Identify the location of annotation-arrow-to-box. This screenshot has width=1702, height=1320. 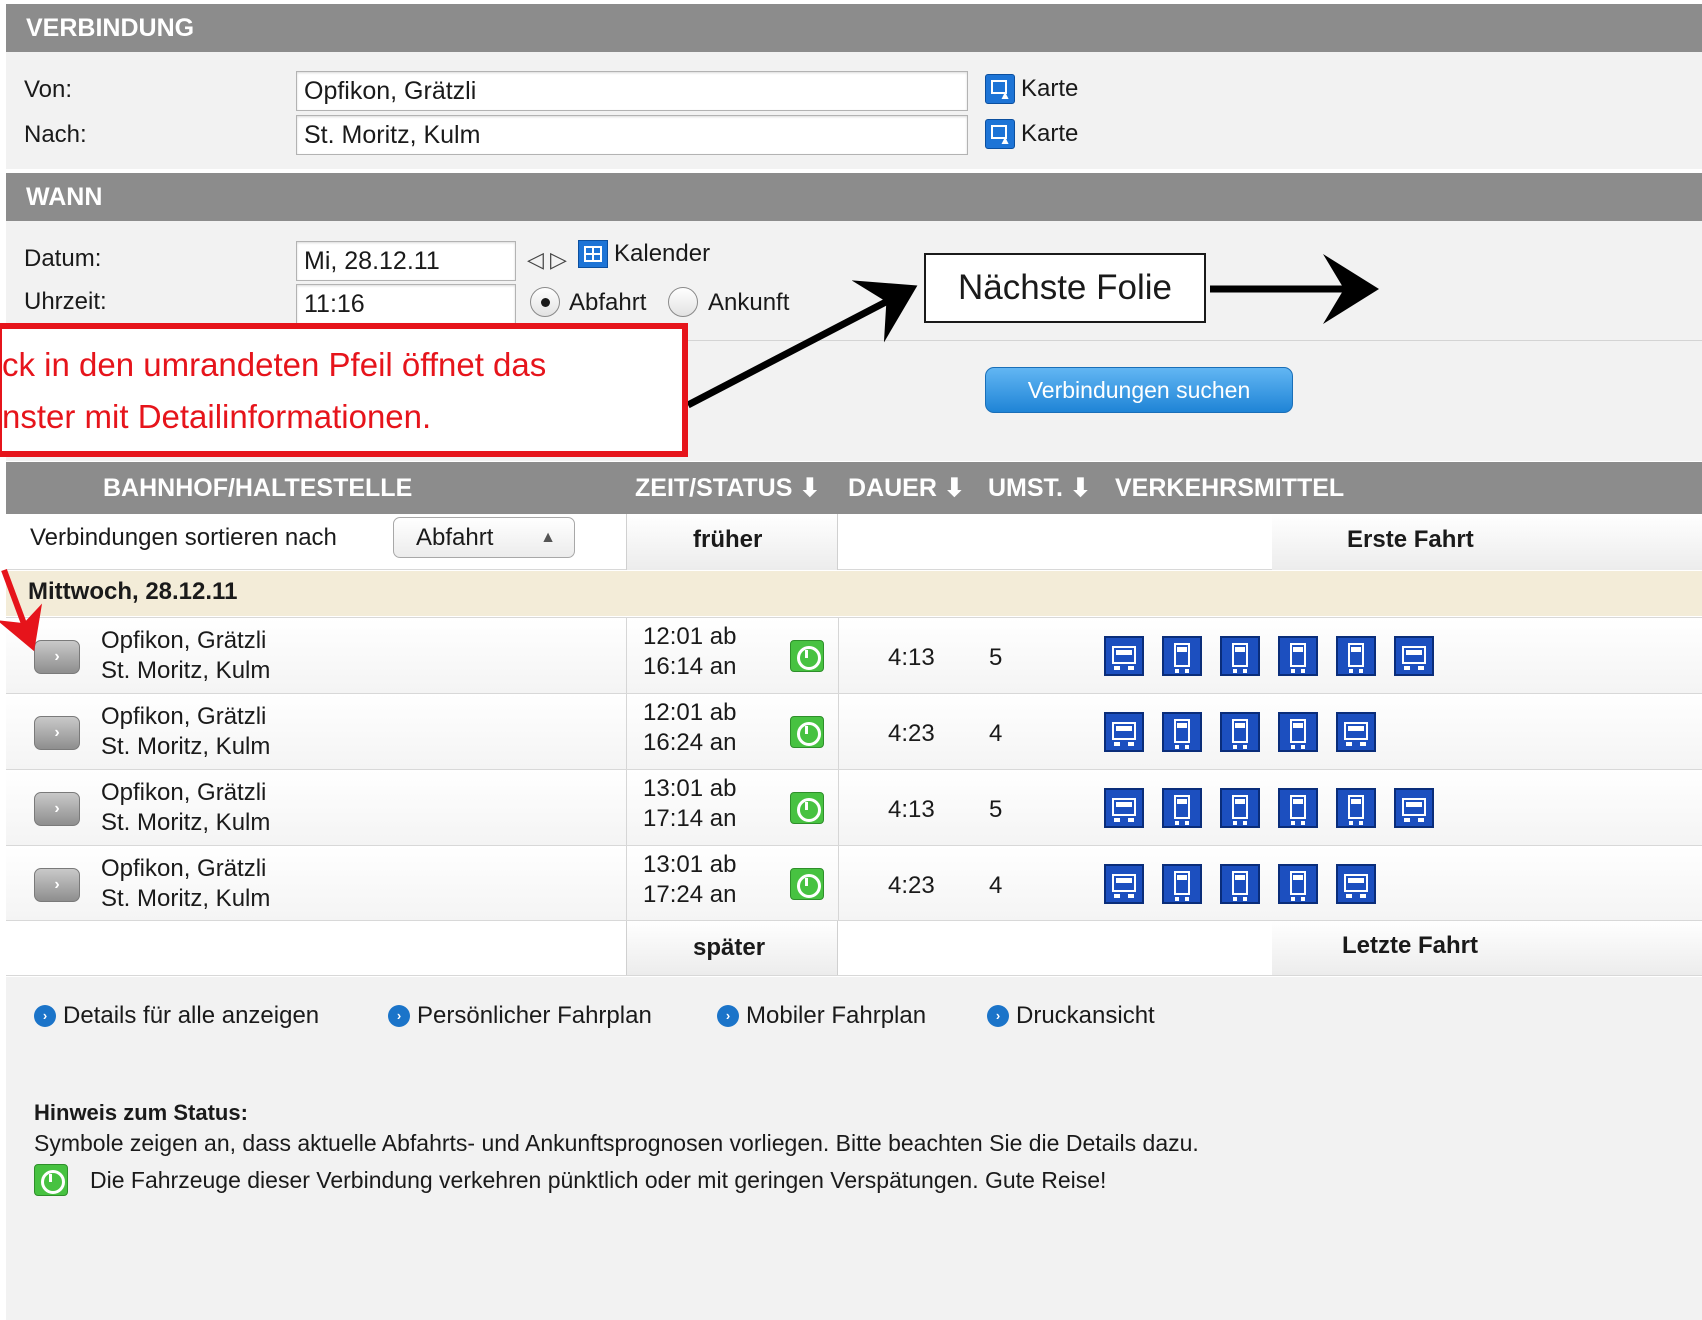
(802, 344).